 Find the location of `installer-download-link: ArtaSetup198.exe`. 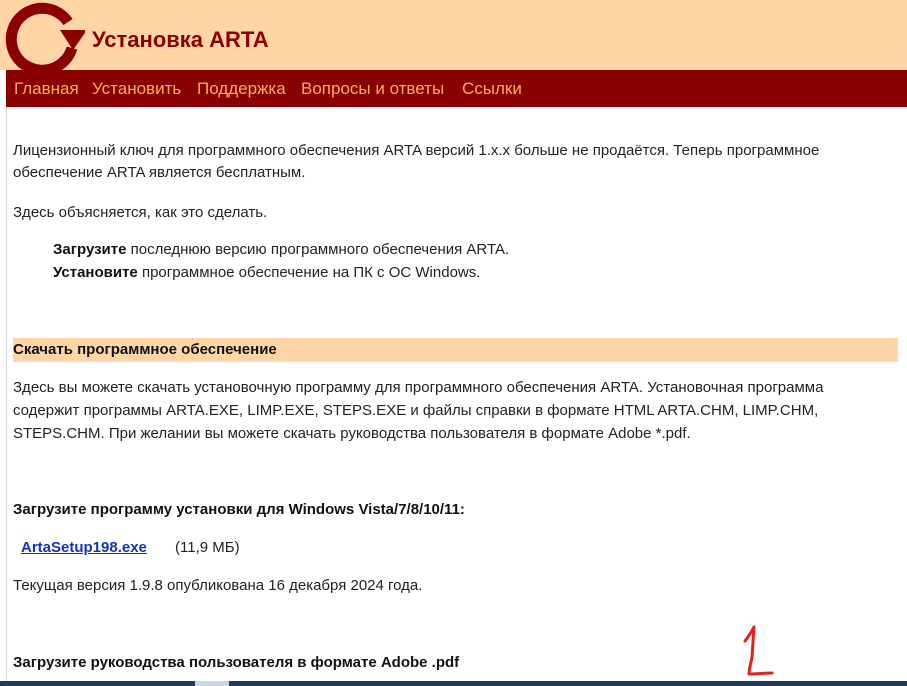

installer-download-link: ArtaSetup198.exe is located at coordinates (84, 548).